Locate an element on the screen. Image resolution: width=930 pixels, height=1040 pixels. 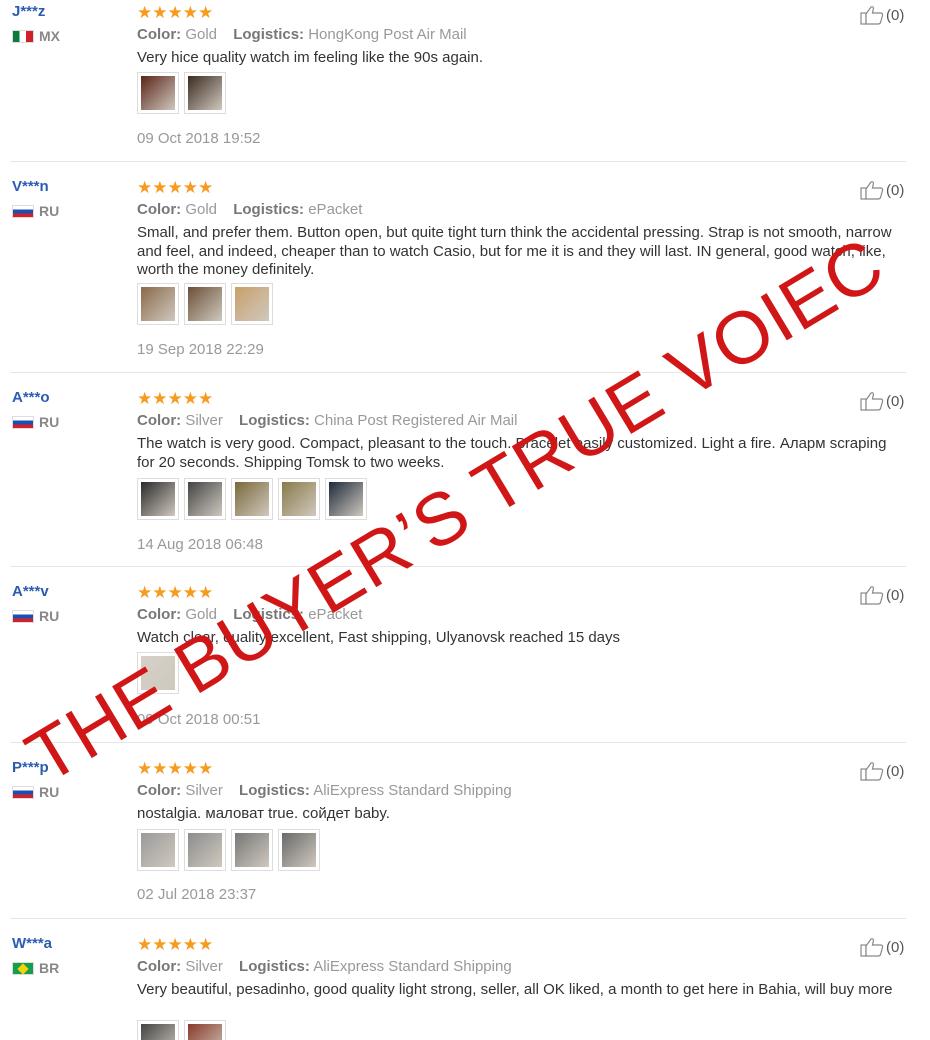
logistics-value: AliExpress Standard Shipping is located at coordinates (412, 790).